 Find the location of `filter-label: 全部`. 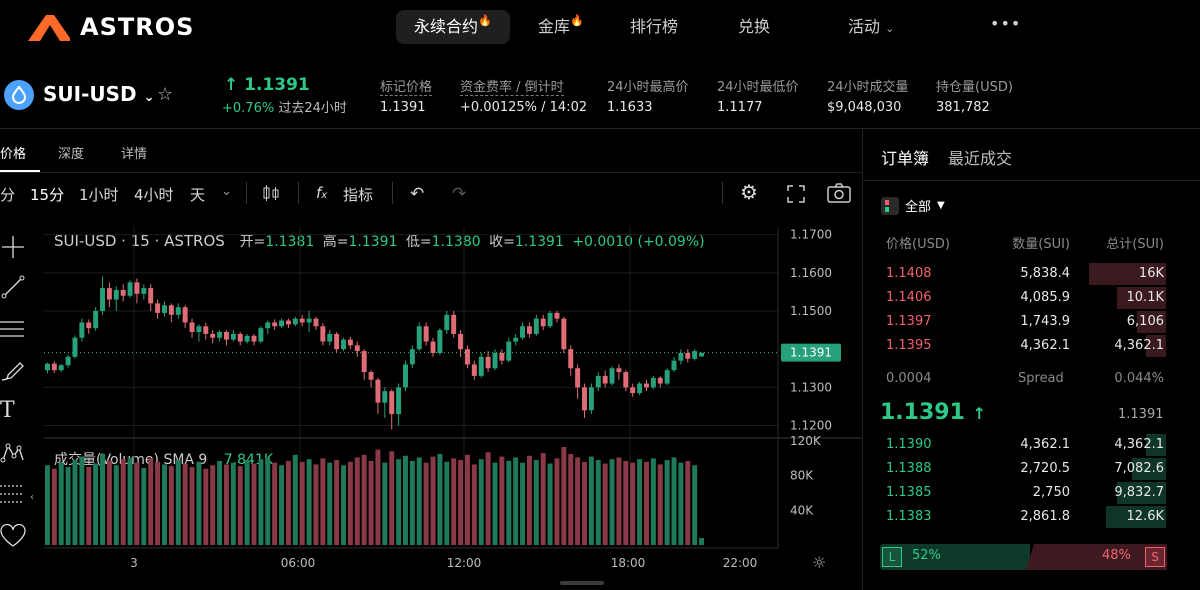

filter-label: 全部 is located at coordinates (918, 207).